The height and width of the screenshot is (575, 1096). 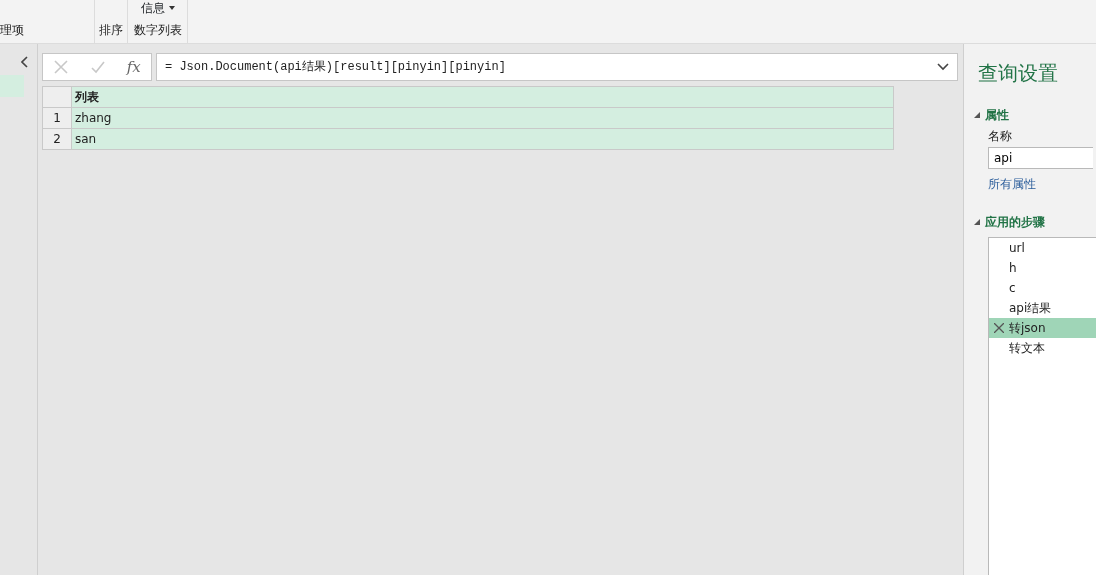 I want to click on ribbon-group-label: 数字列表, so click(x=157, y=30).